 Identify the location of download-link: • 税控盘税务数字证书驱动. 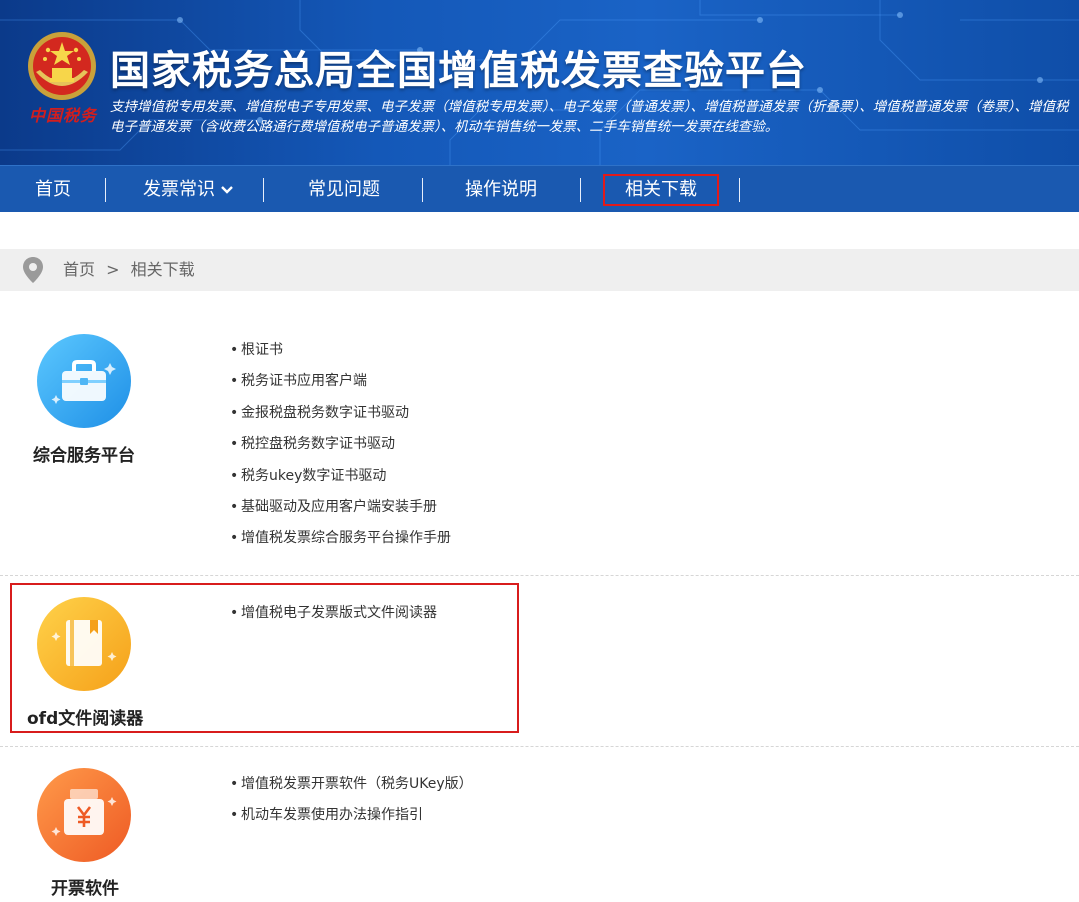
(340, 449).